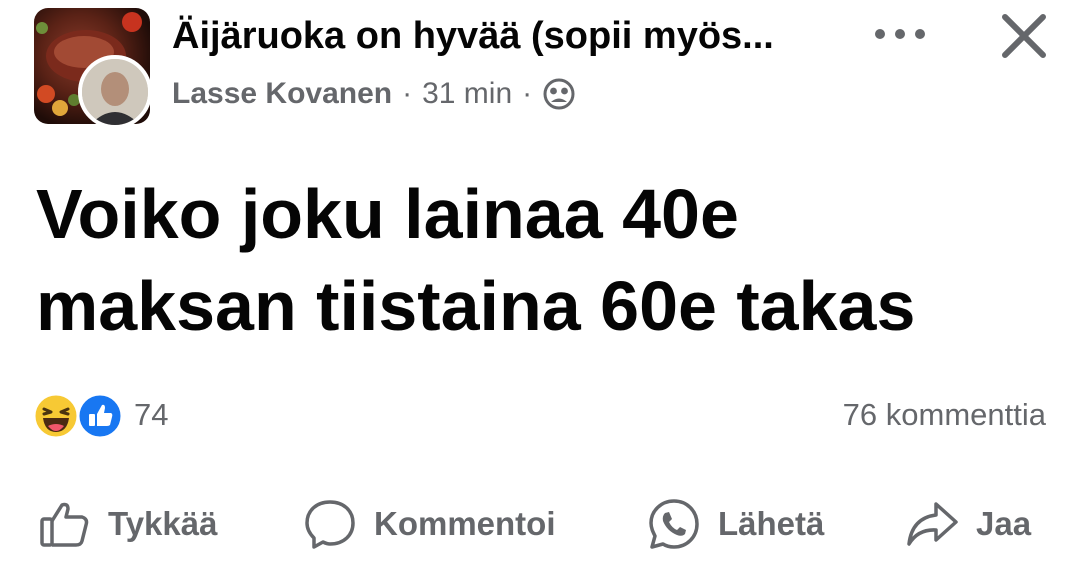  What do you see at coordinates (56, 416) in the screenshot?
I see `haha-icon` at bounding box center [56, 416].